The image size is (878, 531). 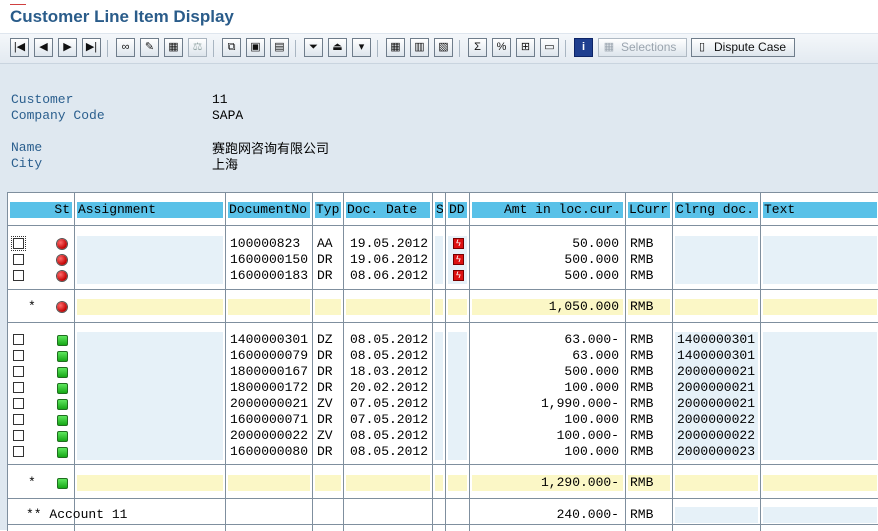 I want to click on column-header-dd: DD, so click(x=457, y=210).